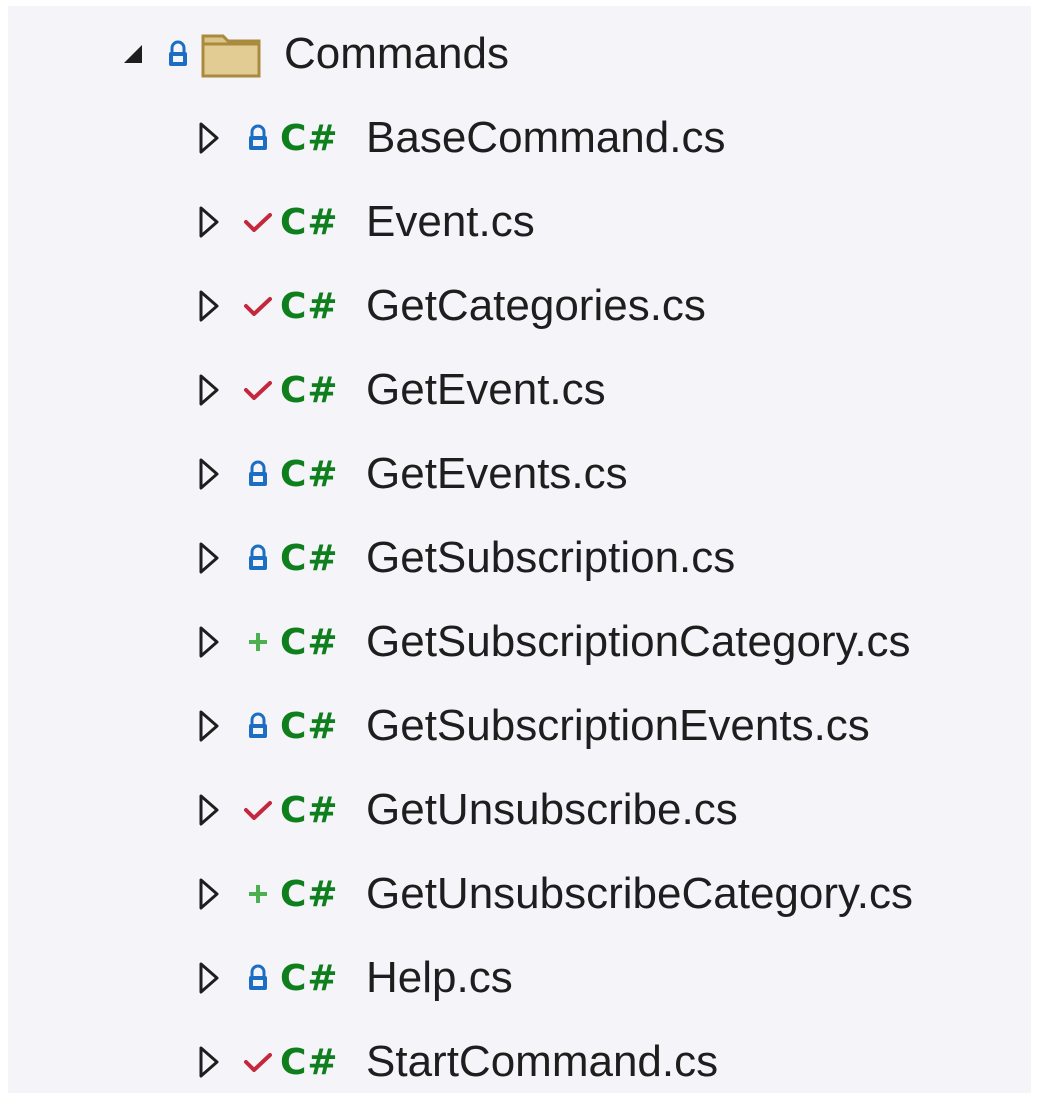 The image size is (1039, 1104). What do you see at coordinates (486, 389) in the screenshot?
I see `file-label: GetEvent.cs` at bounding box center [486, 389].